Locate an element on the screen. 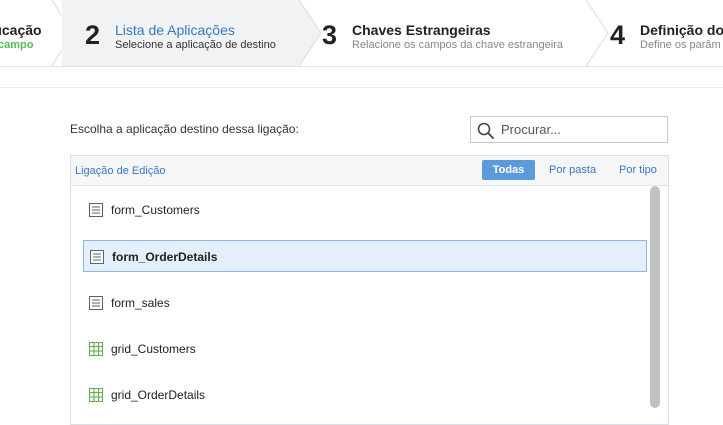 The image size is (723, 425). list-item: grid_Customers is located at coordinates (365, 349).